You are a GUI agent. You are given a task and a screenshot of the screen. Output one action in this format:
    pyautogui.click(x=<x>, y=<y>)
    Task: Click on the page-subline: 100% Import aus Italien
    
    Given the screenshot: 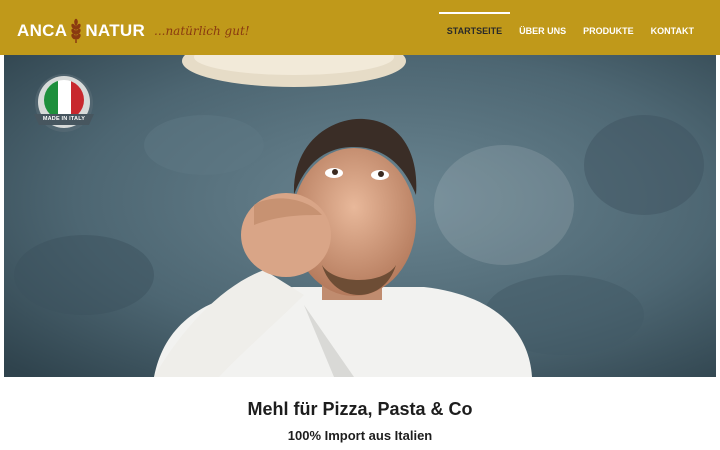 What is the action you would take?
    pyautogui.click(x=360, y=435)
    